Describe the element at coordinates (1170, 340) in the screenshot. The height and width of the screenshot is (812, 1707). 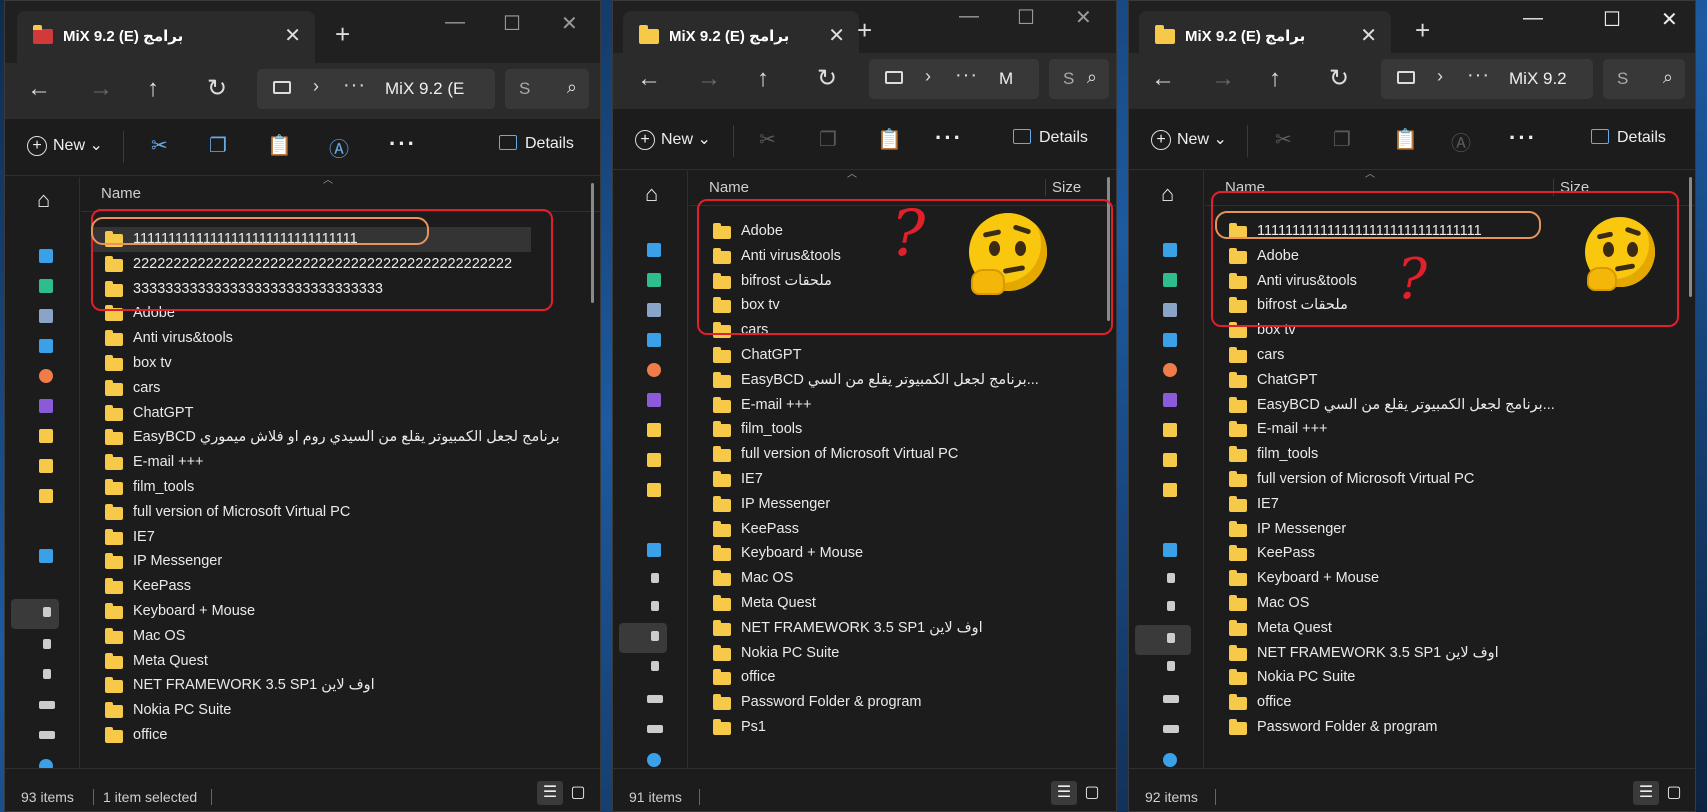
I see `pictures-icon` at that location.